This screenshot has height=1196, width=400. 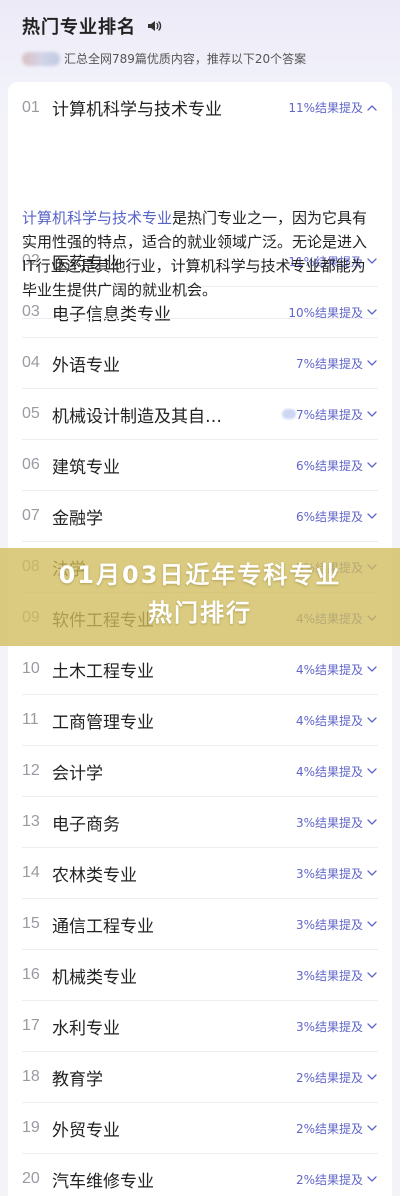 I want to click on banner-title: 01月03日近年专科专业 热门排行, so click(x=200, y=594).